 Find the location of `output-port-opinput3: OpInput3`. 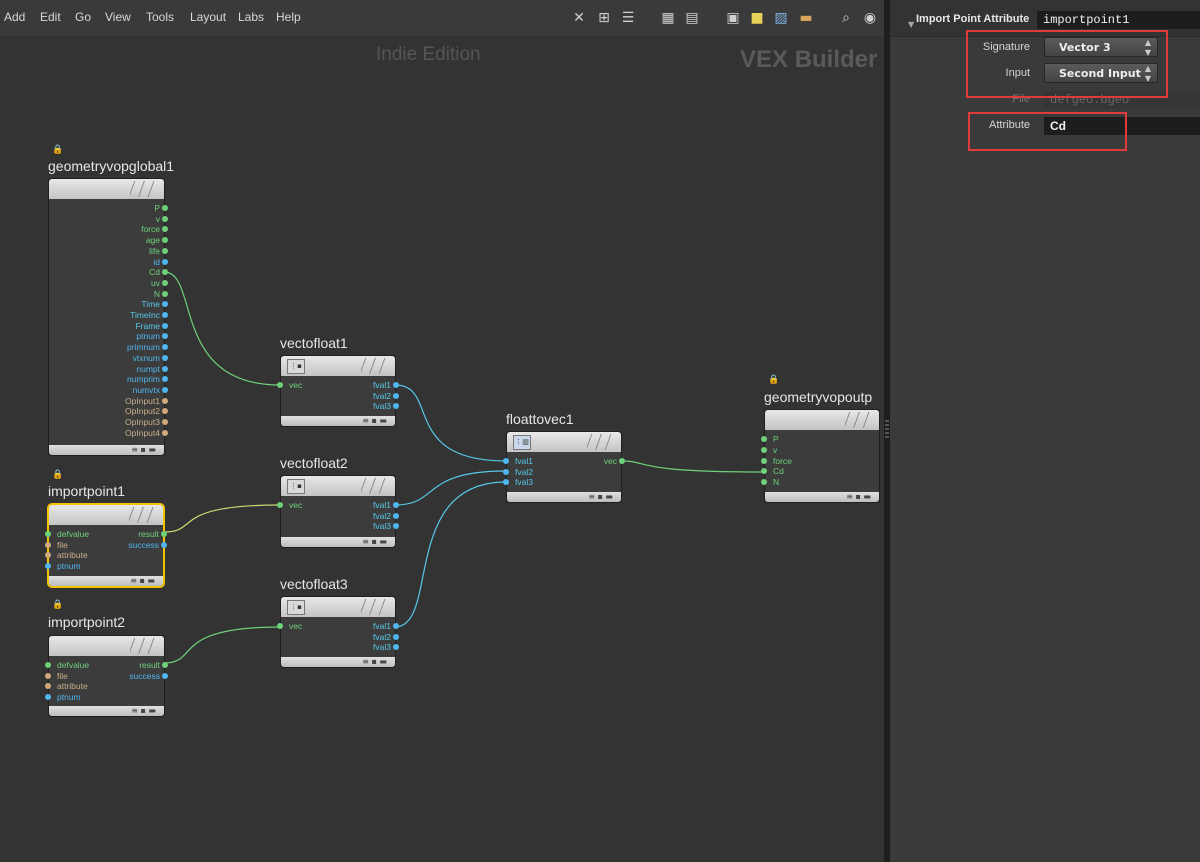

output-port-opinput3: OpInput3 is located at coordinates (146, 422).